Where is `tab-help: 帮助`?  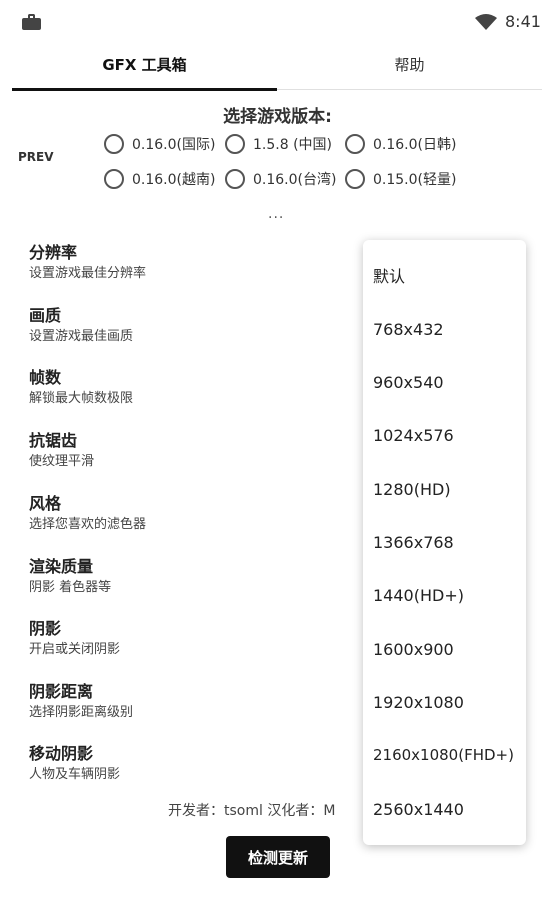 tab-help: 帮助 is located at coordinates (409, 64).